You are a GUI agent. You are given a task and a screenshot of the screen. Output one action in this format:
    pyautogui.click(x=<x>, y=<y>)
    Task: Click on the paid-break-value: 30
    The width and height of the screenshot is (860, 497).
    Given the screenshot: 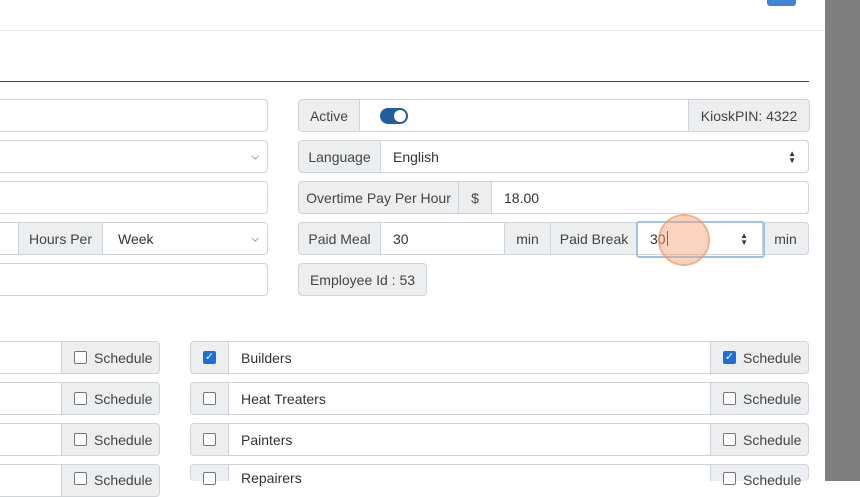 What is the action you would take?
    pyautogui.click(x=658, y=238)
    